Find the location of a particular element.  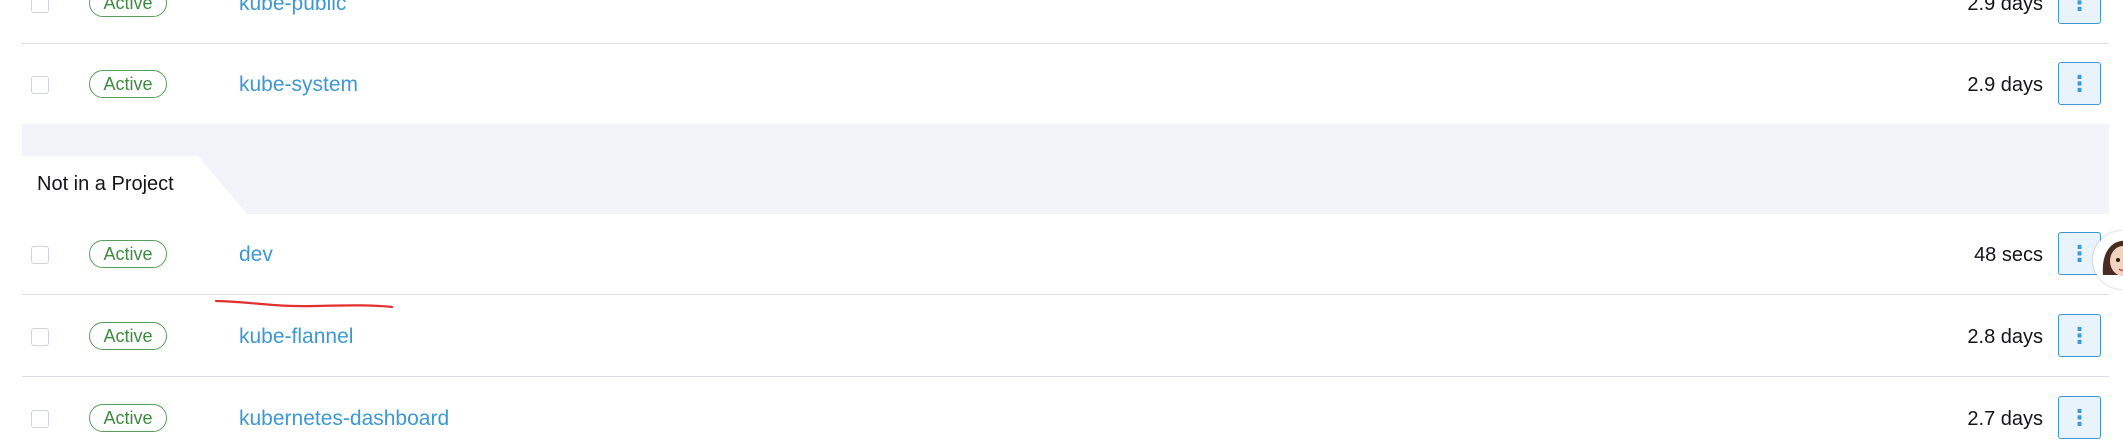

table-row: Active kube-public 2.9 days ⋮ is located at coordinates (1065, 22).